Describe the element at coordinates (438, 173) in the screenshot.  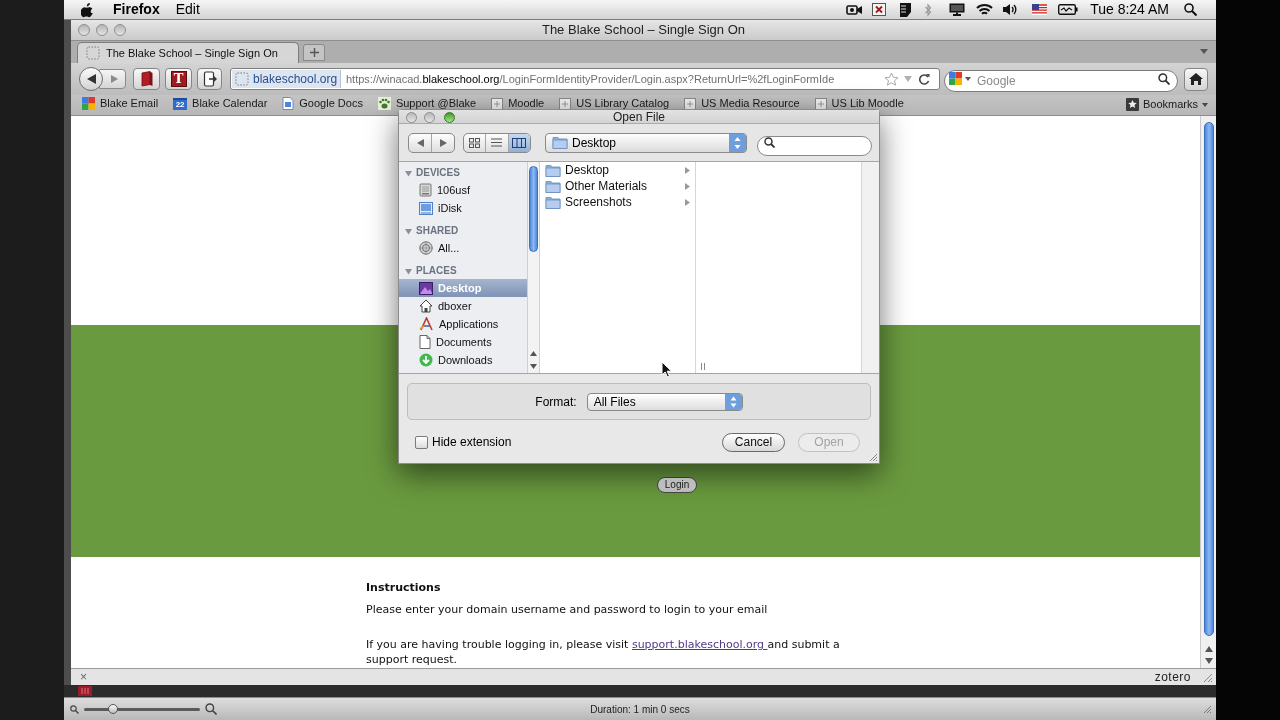
I see `sidebar-heading: DEVICES` at that location.